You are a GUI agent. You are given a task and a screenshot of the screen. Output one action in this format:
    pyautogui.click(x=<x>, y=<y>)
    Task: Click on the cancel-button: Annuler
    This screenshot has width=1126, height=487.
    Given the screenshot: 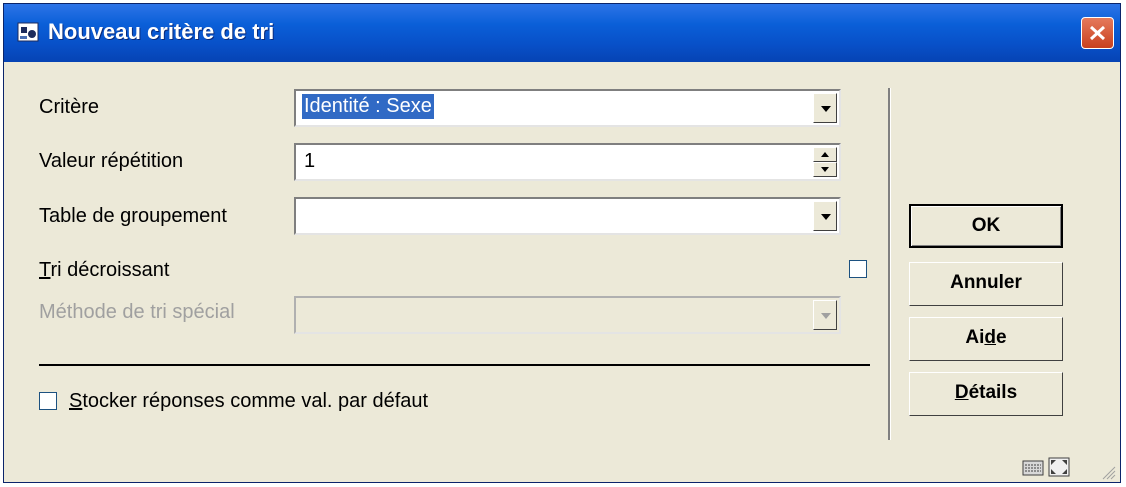 What is the action you would take?
    pyautogui.click(x=986, y=284)
    